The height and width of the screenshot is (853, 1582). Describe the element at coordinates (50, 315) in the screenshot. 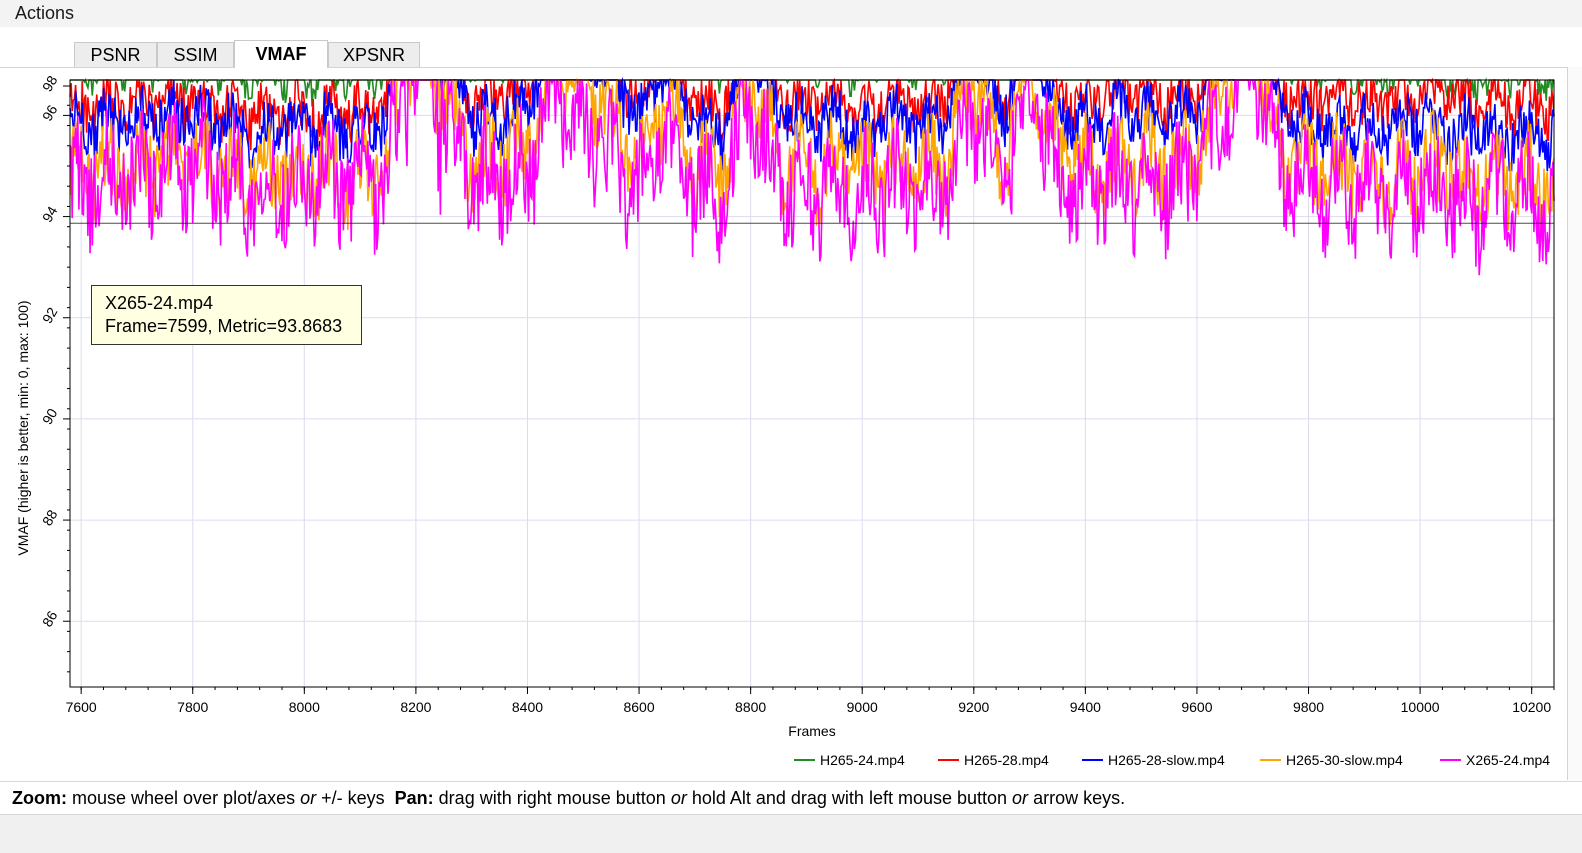

I see `y-tick-label: 92` at that location.